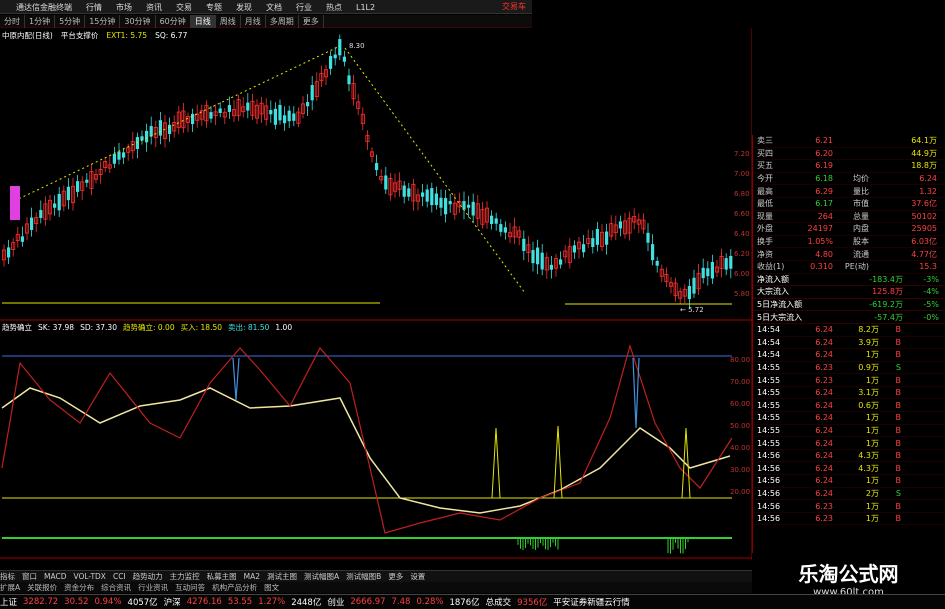 This screenshot has height=609, width=945. What do you see at coordinates (363, 576) in the screenshot?
I see `indicator-tab: 测试幅图B` at bounding box center [363, 576].